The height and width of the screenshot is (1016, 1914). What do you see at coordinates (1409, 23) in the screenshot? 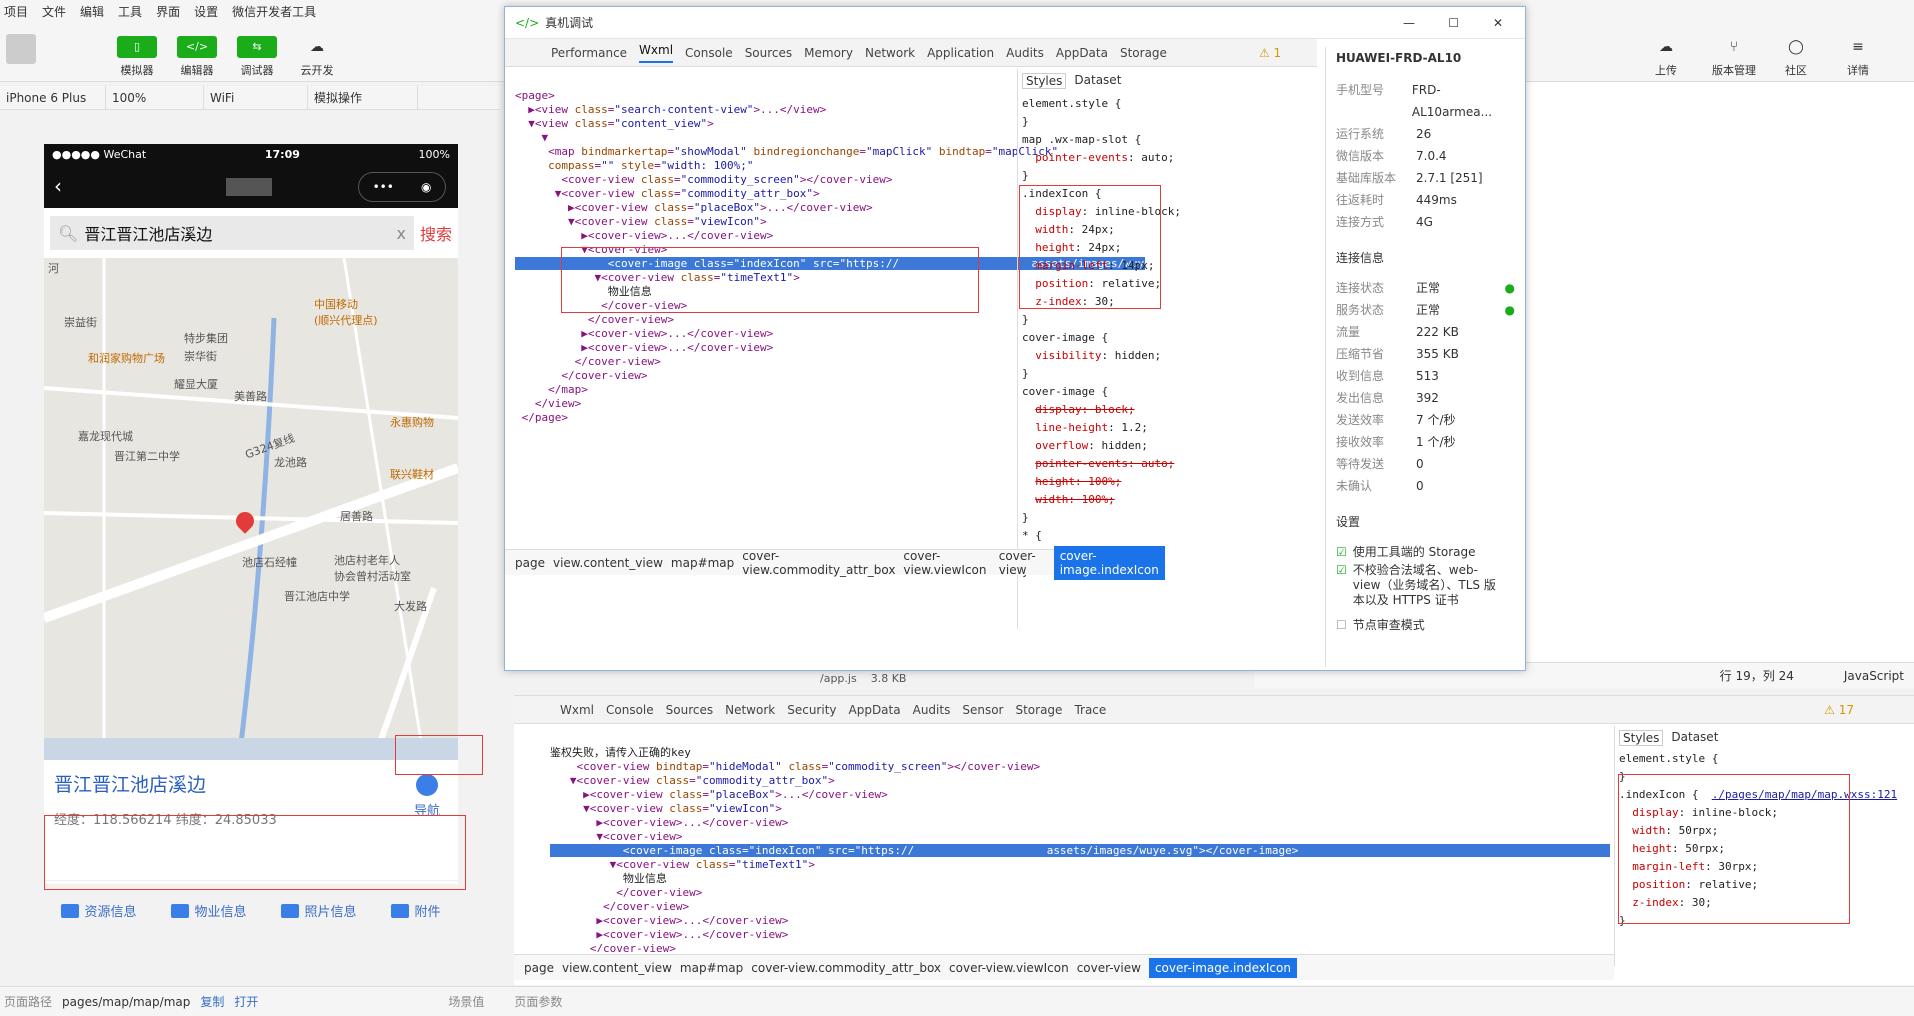
I see `minimize-icon: —` at bounding box center [1409, 23].